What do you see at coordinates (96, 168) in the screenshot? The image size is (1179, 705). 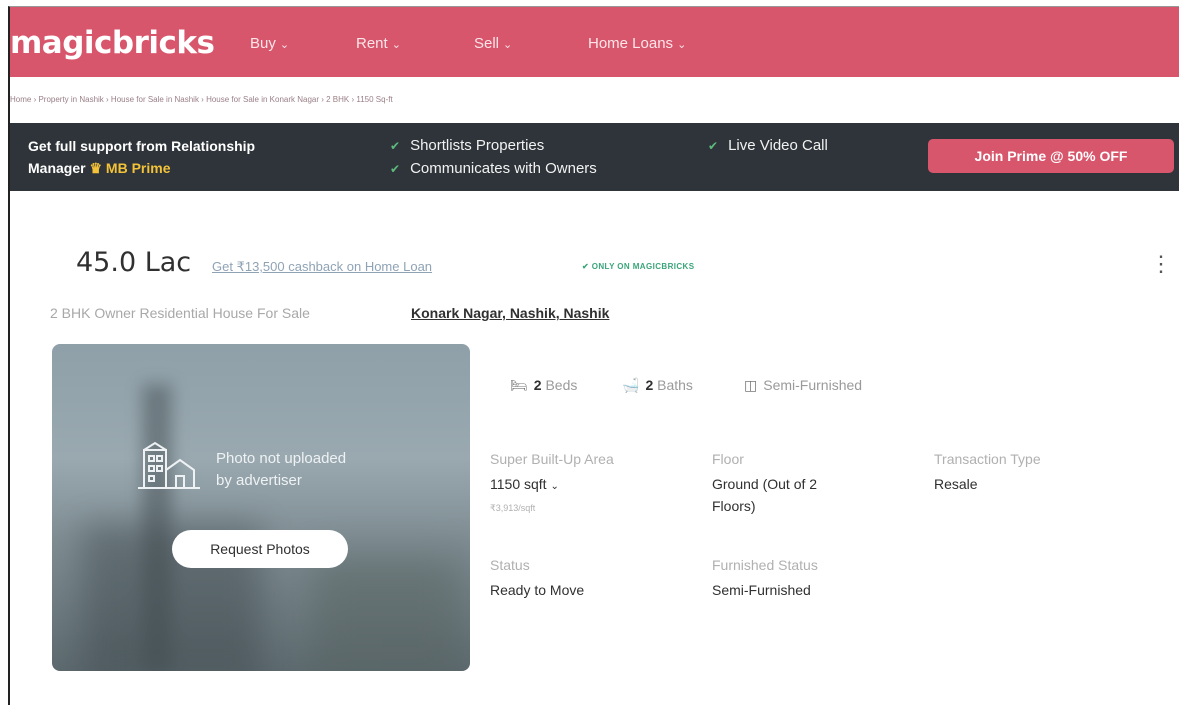 I see `crown-icon: ♛` at bounding box center [96, 168].